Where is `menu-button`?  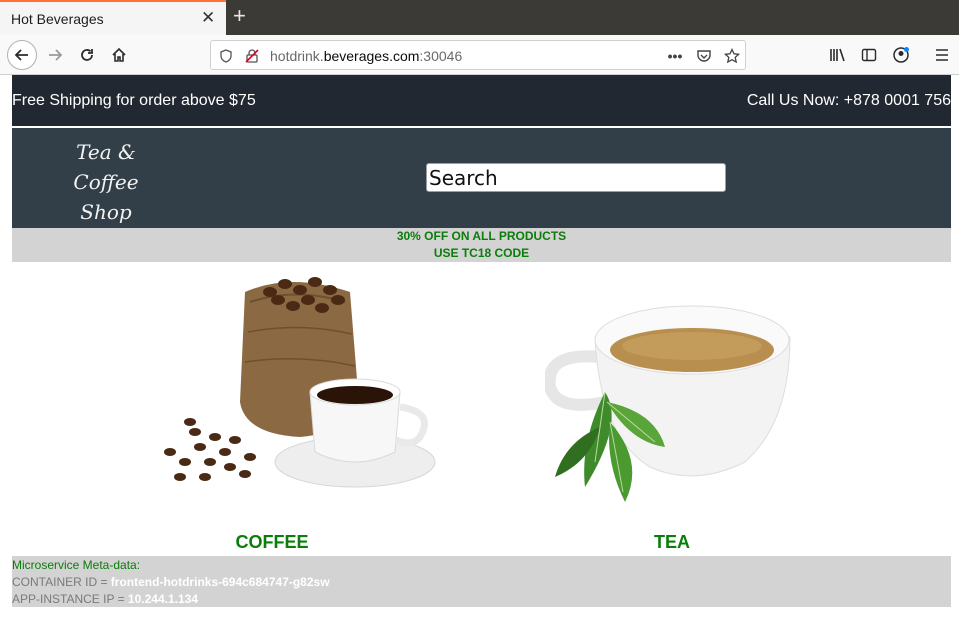 menu-button is located at coordinates (942, 55).